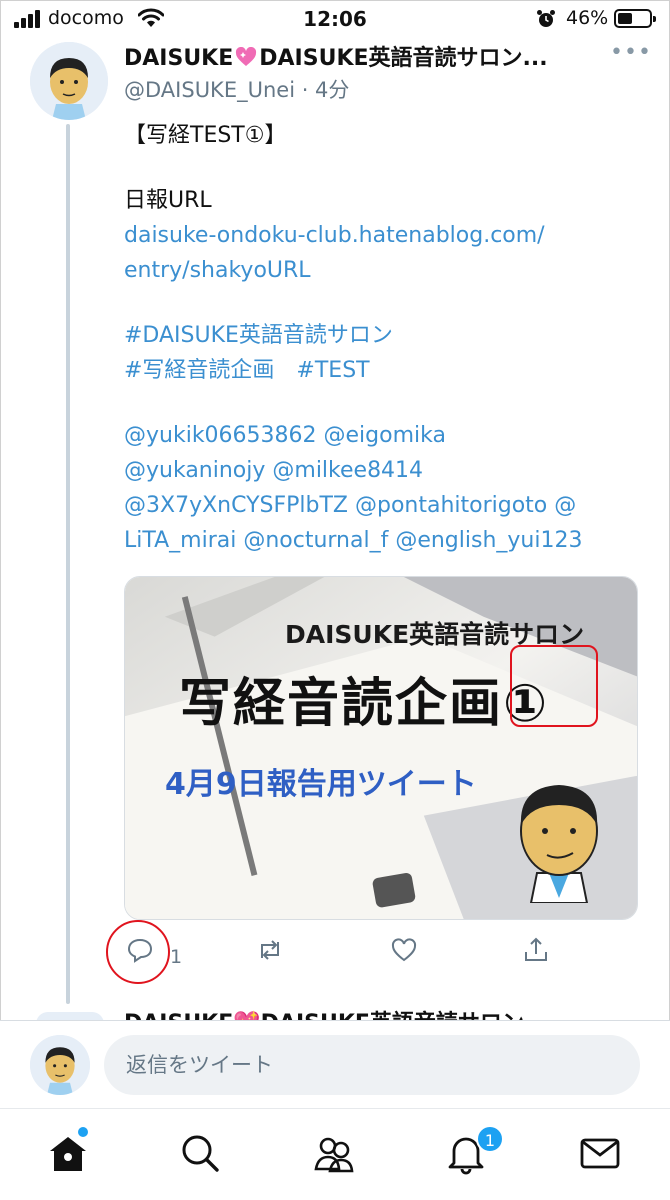  I want to click on report-label: 日報URL, so click(168, 200).